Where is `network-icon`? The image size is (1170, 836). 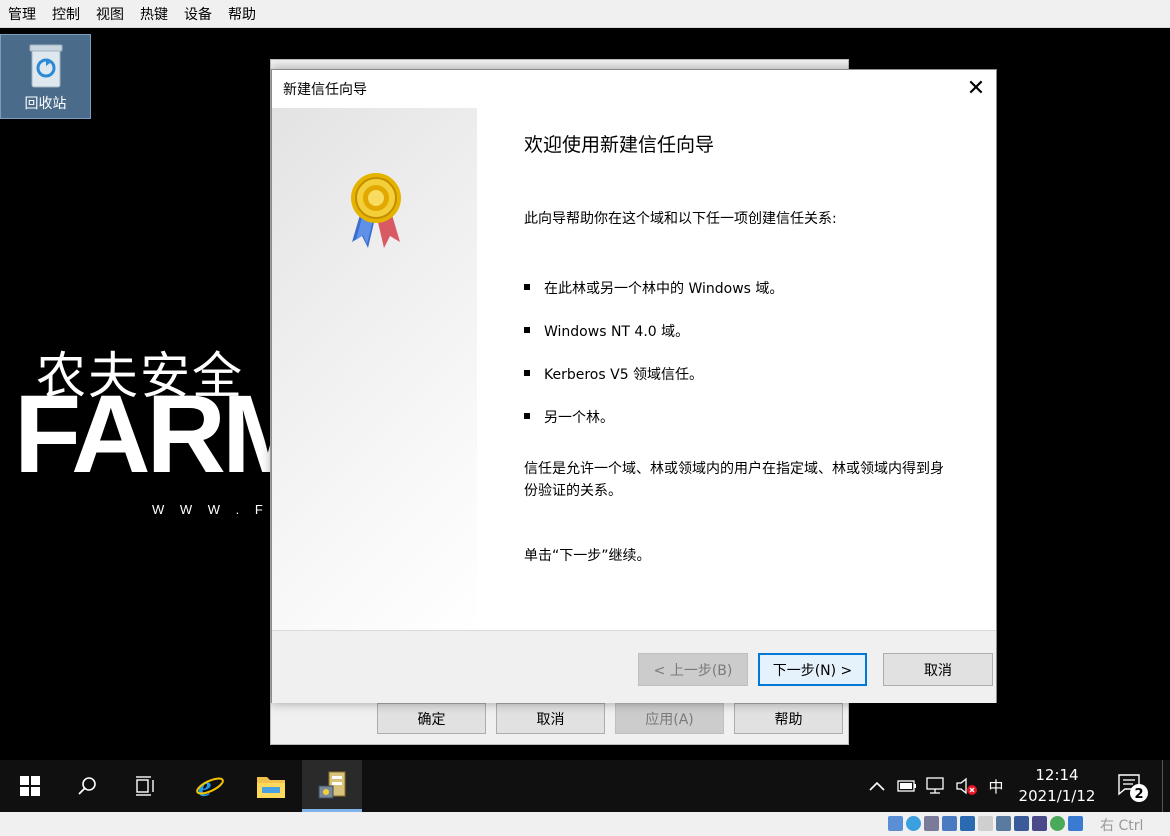
network-icon is located at coordinates (935, 785).